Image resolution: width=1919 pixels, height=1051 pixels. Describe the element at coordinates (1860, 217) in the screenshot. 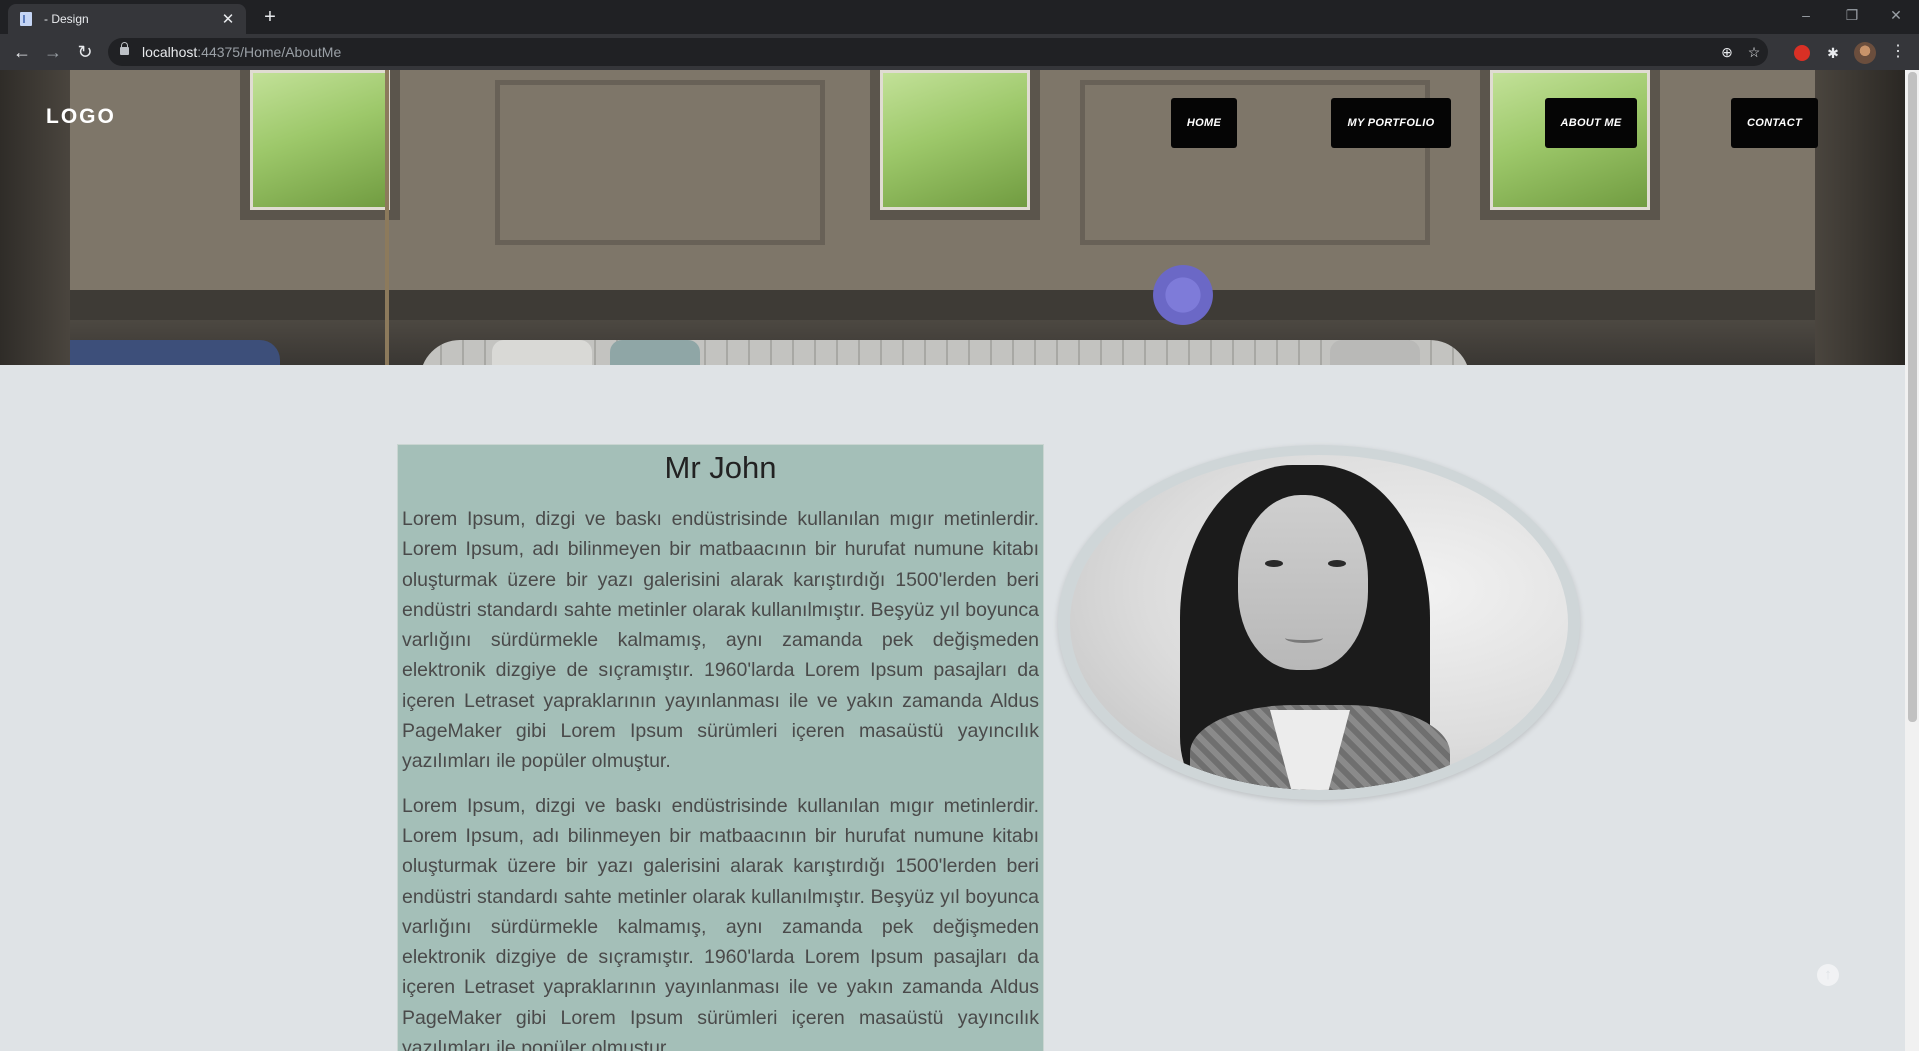

I see `hero-right-shadow` at that location.